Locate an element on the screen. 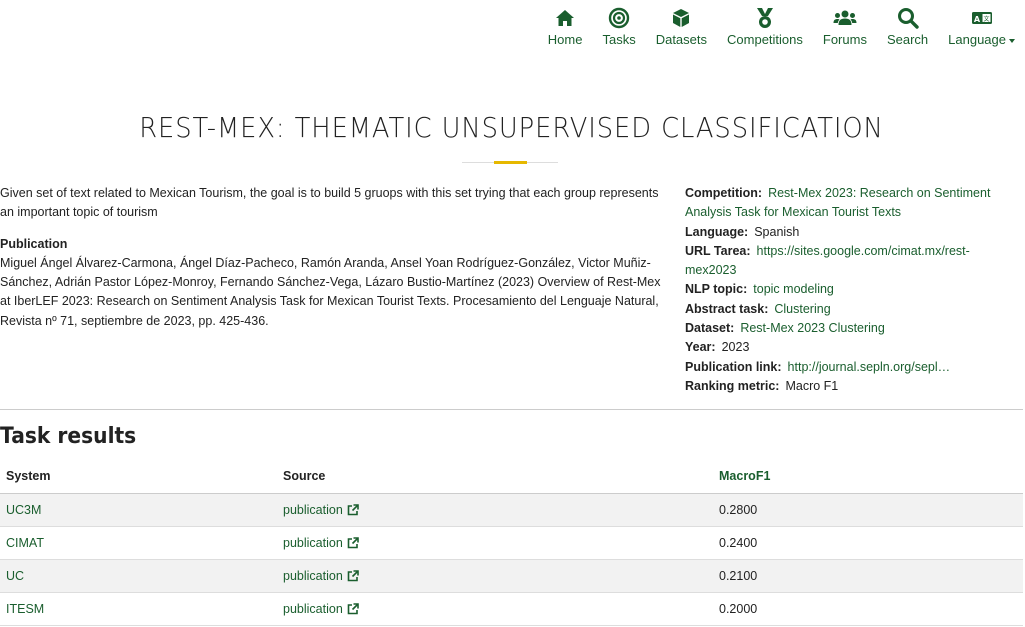  score-cell: 0.2100 is located at coordinates (868, 576).